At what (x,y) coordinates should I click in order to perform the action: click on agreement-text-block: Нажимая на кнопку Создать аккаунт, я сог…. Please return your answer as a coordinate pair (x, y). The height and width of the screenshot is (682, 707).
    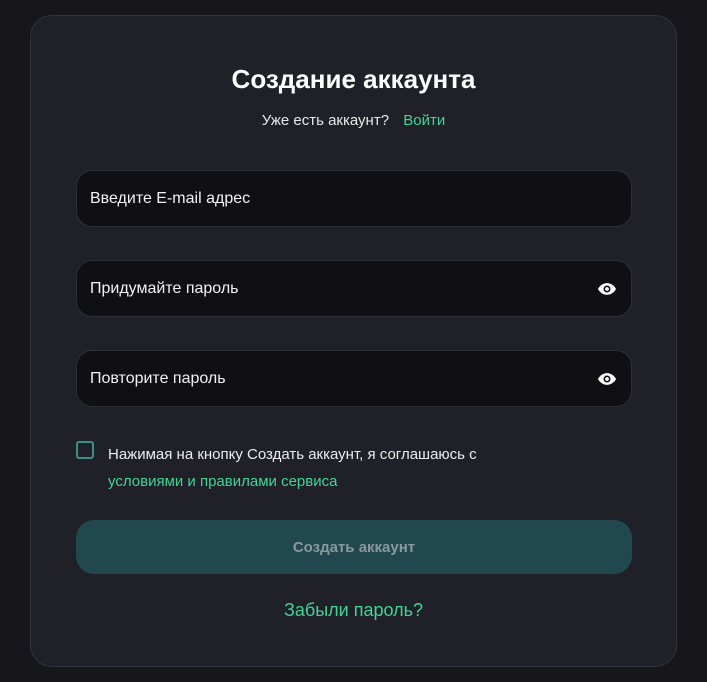
    Looking at the image, I should click on (358, 468).